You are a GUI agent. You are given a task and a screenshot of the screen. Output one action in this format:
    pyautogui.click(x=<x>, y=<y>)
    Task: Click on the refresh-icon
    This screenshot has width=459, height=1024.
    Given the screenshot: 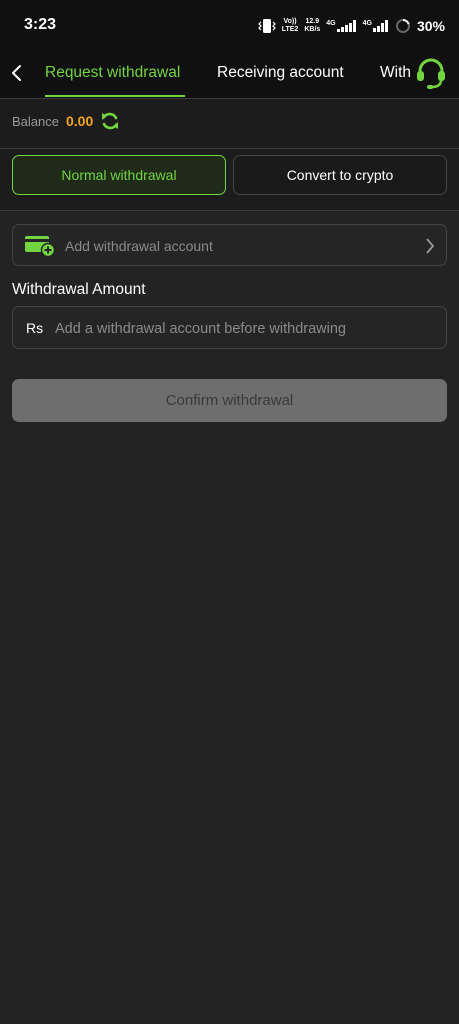 What is the action you would take?
    pyautogui.click(x=110, y=121)
    